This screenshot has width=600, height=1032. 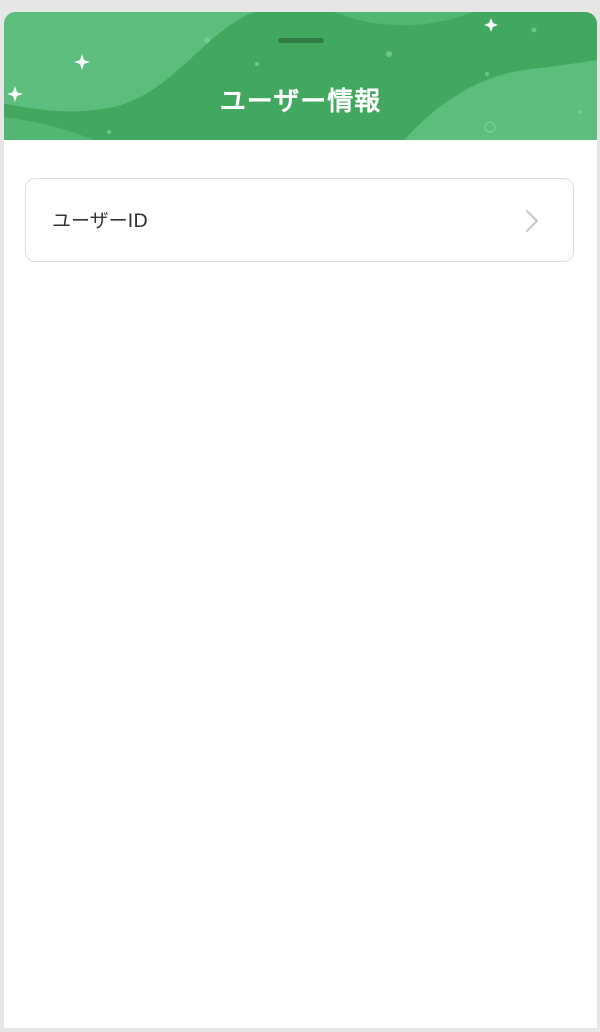 I want to click on list-item-label: ユーザーID, so click(x=100, y=221).